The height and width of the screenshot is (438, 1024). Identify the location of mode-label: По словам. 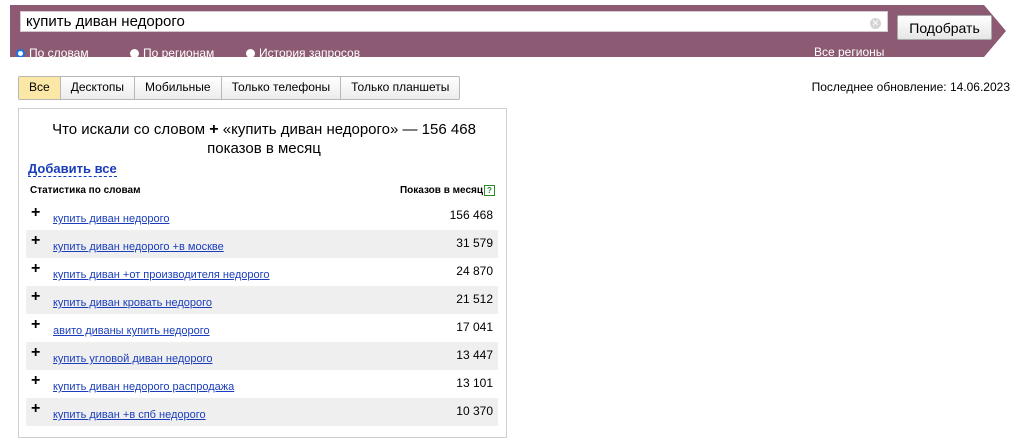
(59, 53).